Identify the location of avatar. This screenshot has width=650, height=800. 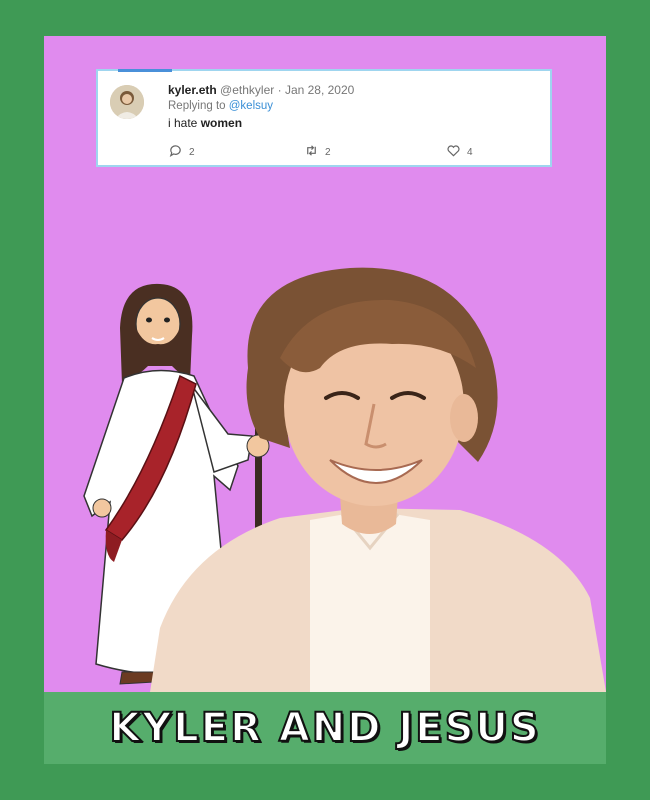
(127, 102).